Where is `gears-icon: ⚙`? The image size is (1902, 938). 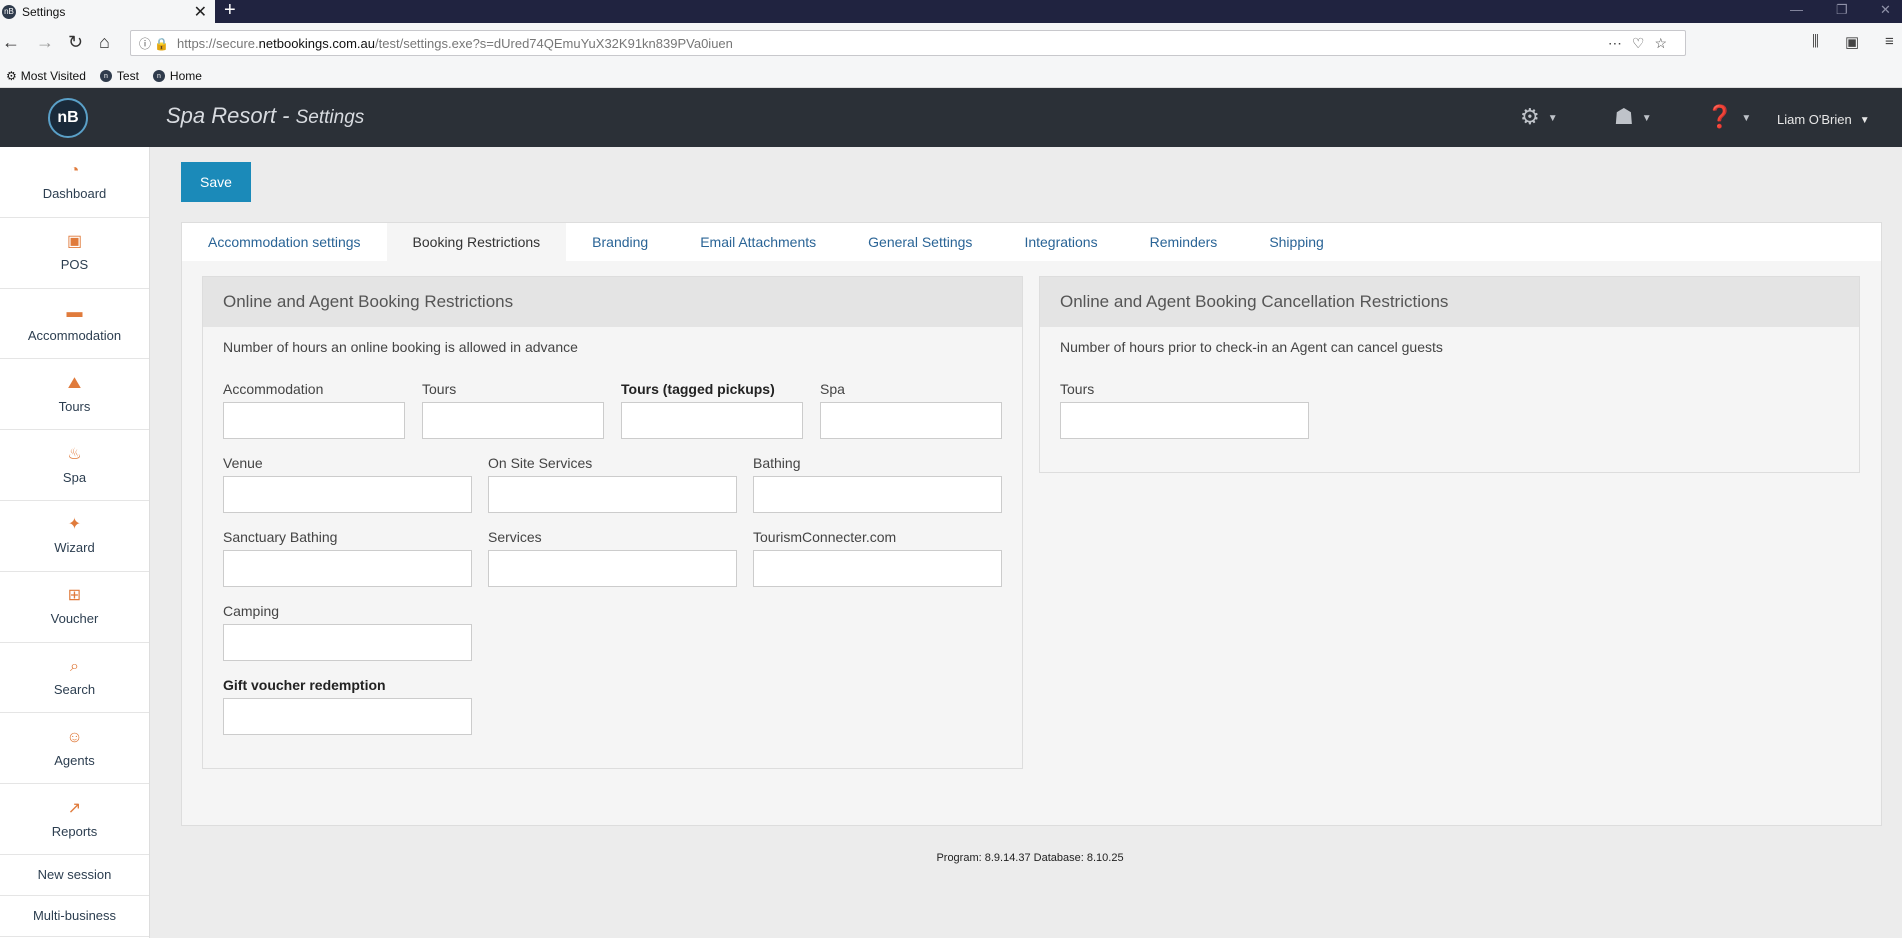
gears-icon: ⚙ is located at coordinates (1530, 116).